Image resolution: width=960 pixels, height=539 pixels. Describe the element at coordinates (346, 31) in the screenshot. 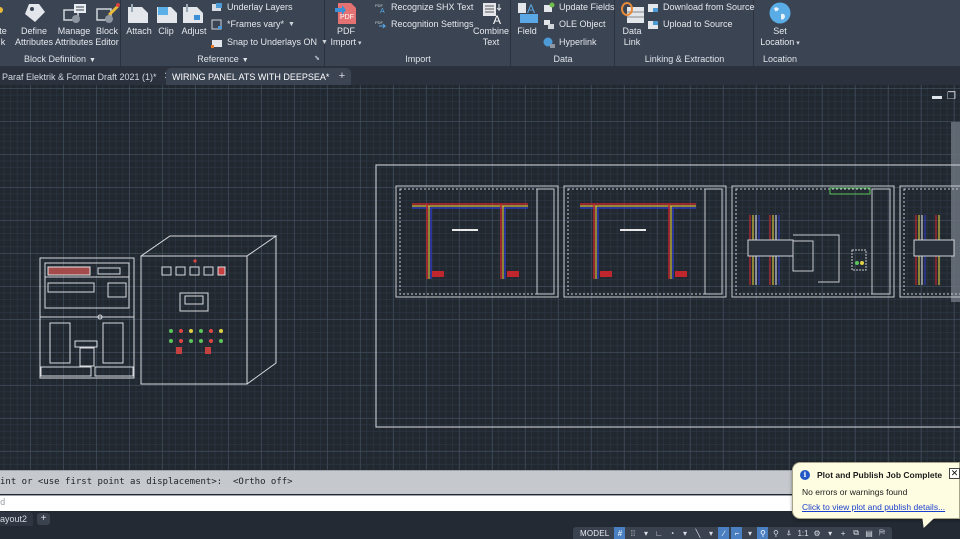

I see `pdf-import-label-1: PDF` at that location.